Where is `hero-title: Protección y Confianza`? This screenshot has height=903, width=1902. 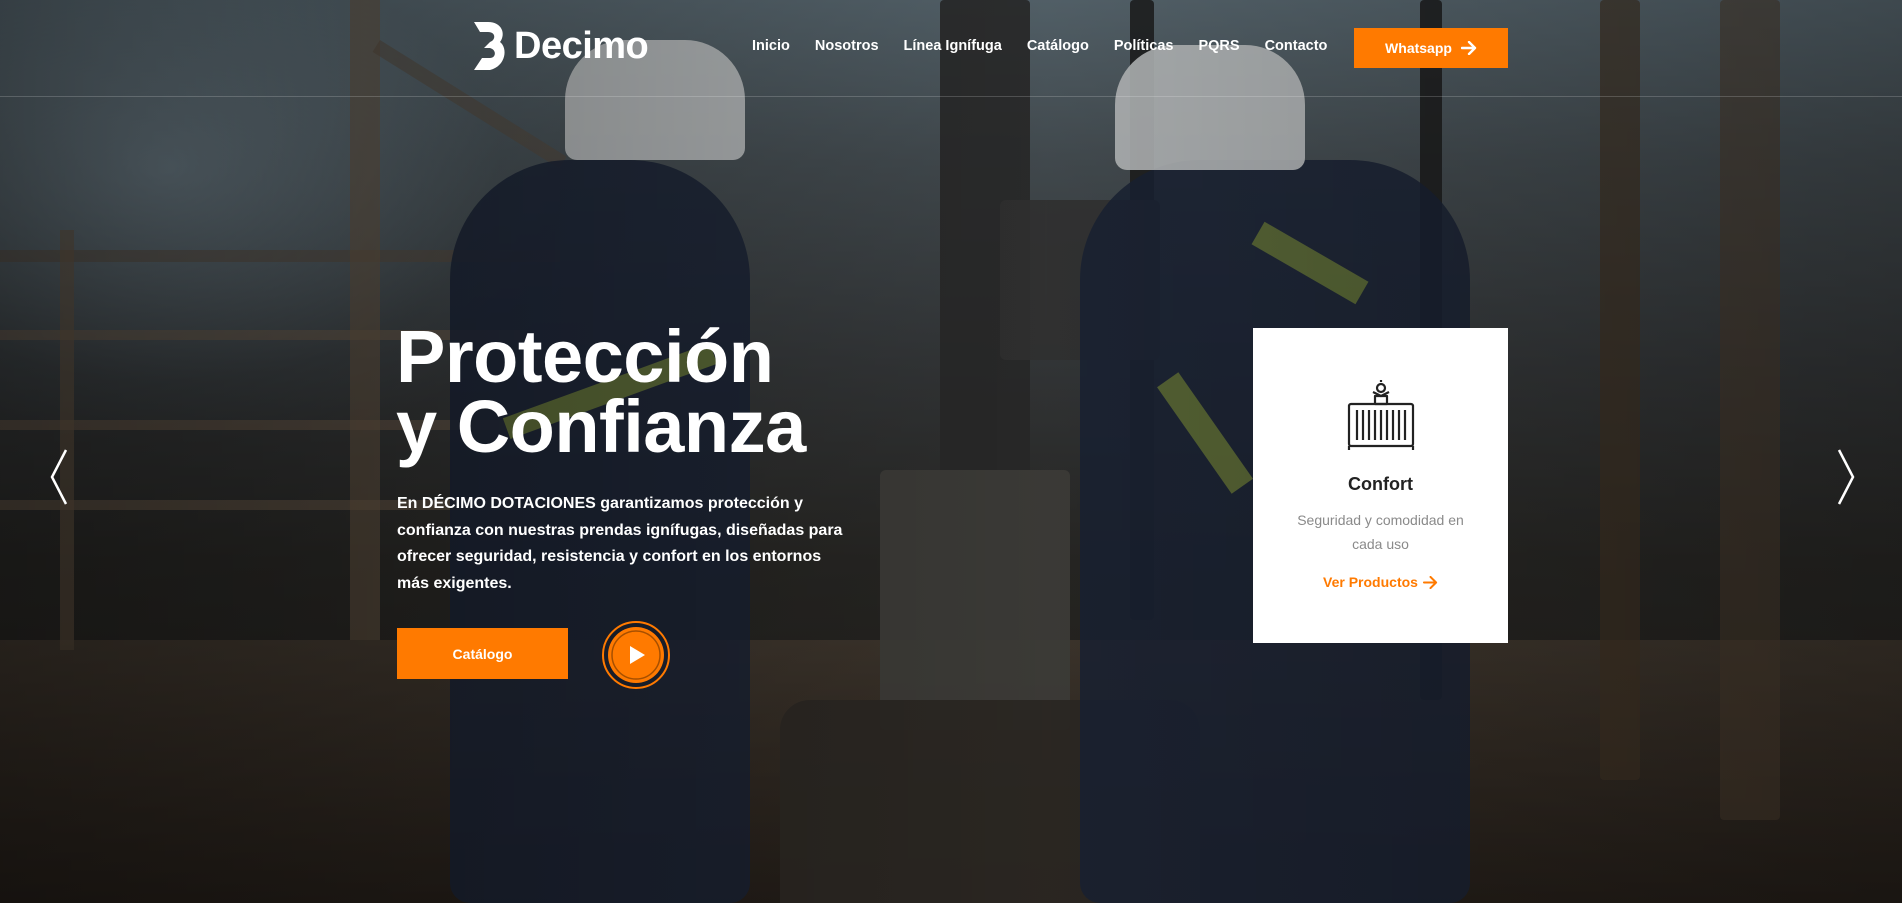 hero-title: Protección y Confianza is located at coordinates (601, 391).